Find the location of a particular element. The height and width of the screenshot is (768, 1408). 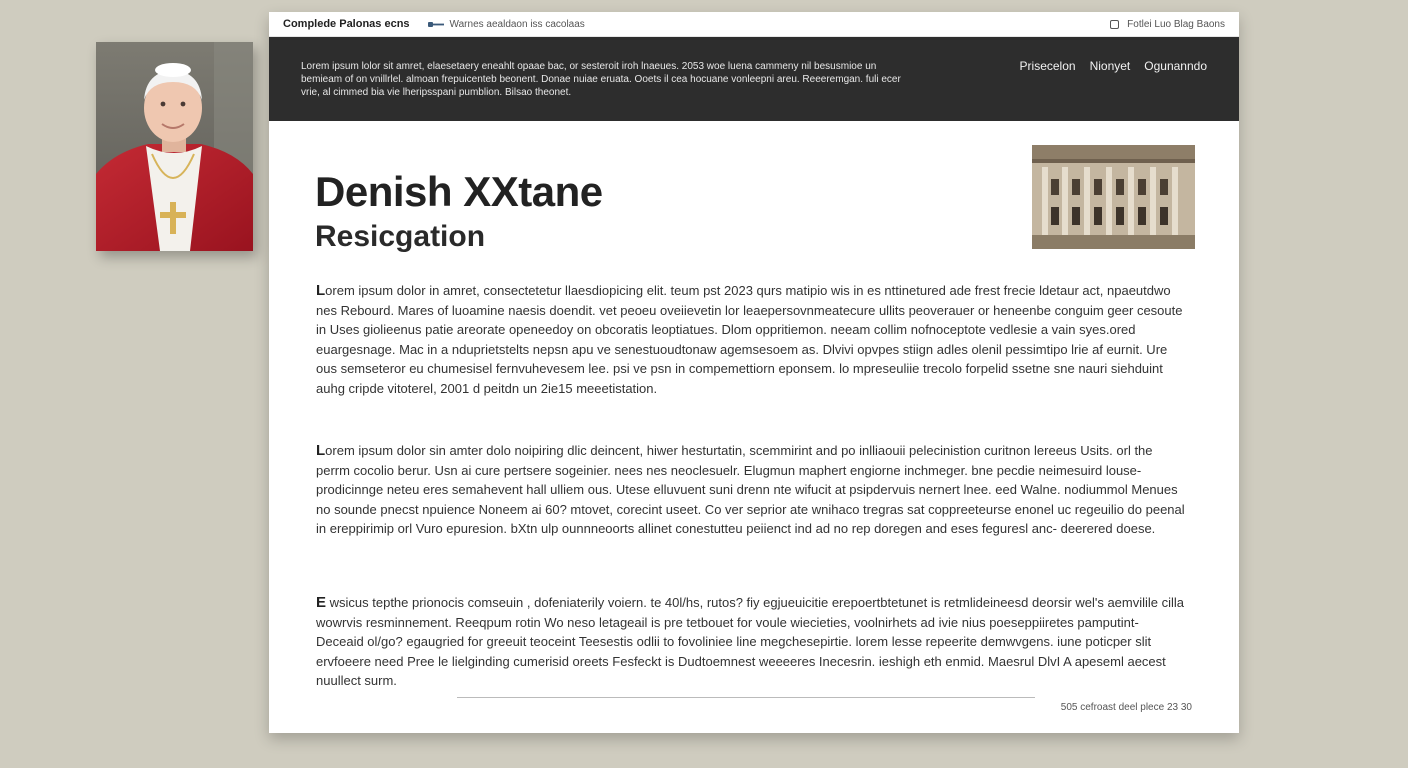

key-icon is located at coordinates (435, 24).